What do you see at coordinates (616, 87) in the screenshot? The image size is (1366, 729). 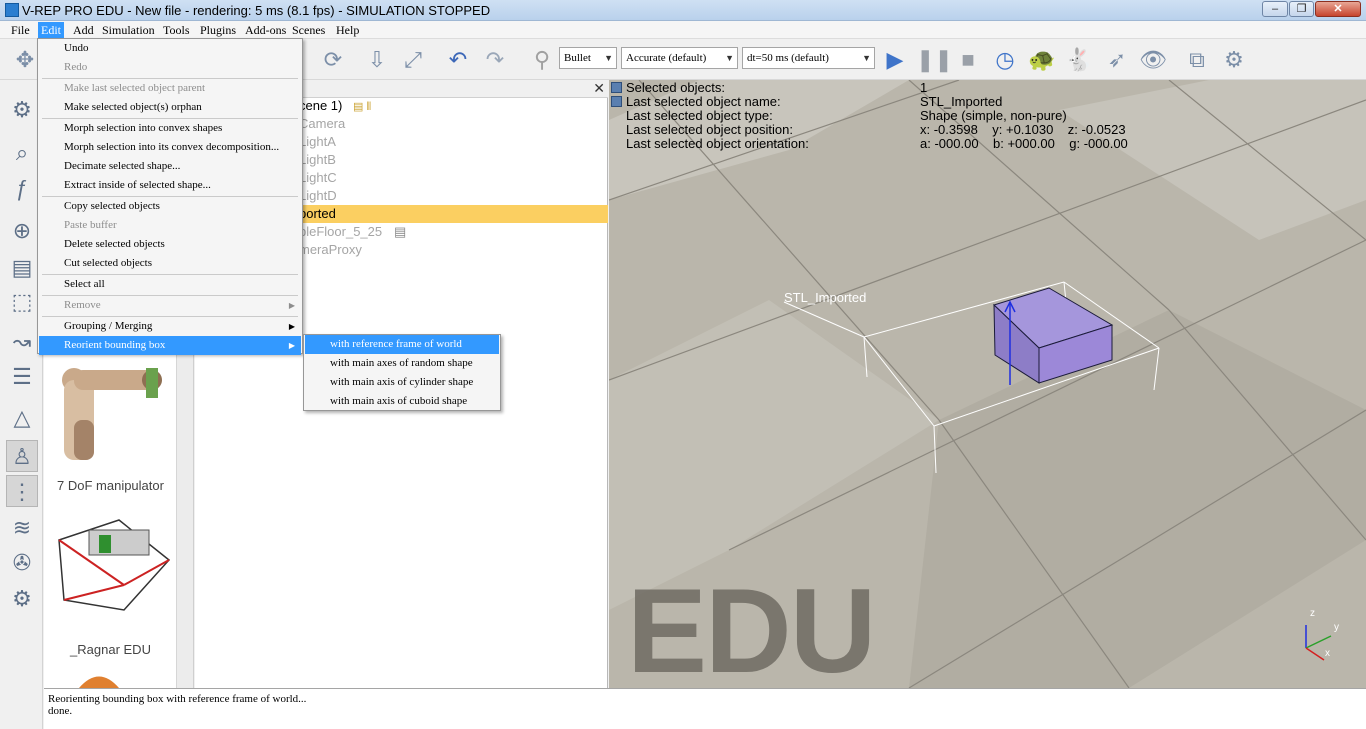 I see `info-collapse-icon` at bounding box center [616, 87].